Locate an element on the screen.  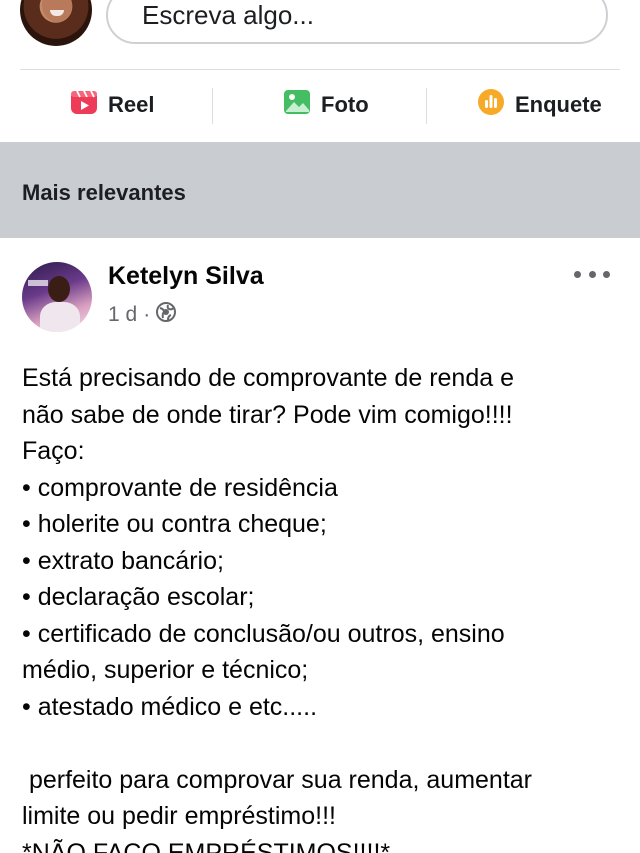
poll-label: Enquete is located at coordinates (558, 104).